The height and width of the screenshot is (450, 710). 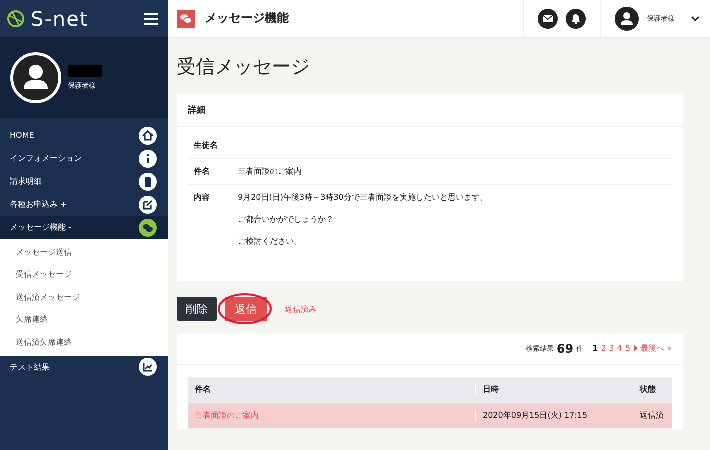 What do you see at coordinates (244, 67) in the screenshot?
I see `page-title: 受信メッセージ` at bounding box center [244, 67].